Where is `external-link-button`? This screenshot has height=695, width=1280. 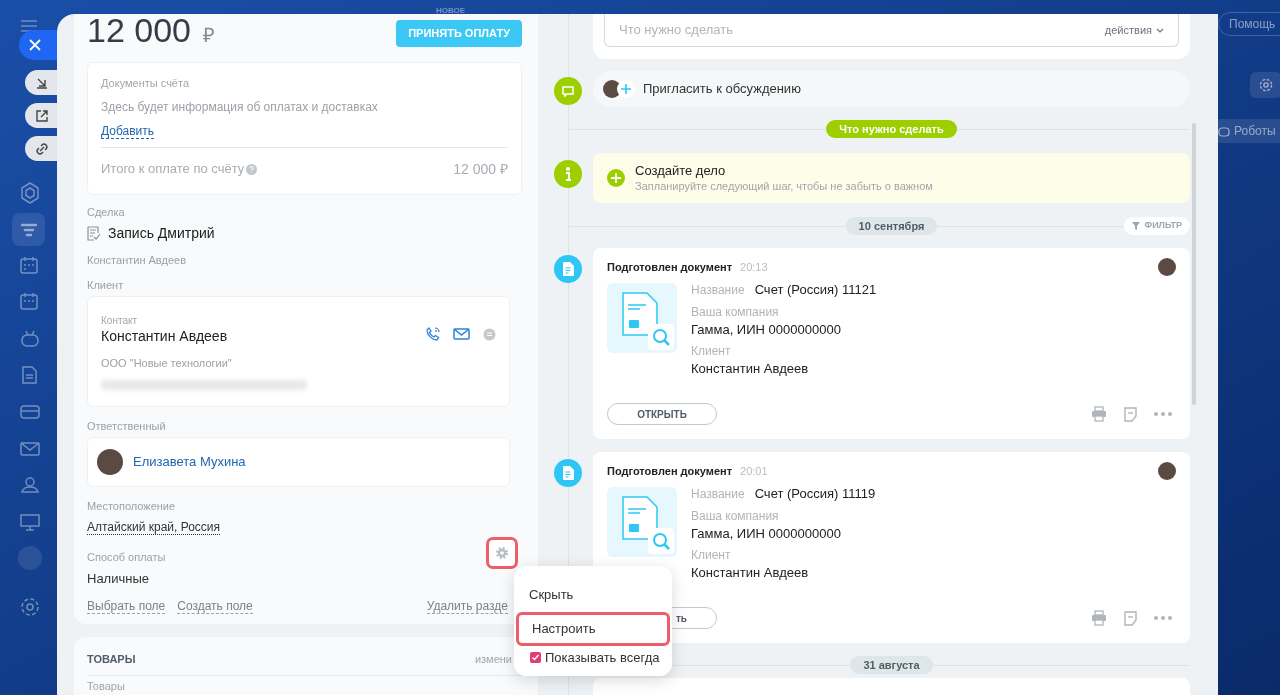 external-link-button is located at coordinates (42, 115).